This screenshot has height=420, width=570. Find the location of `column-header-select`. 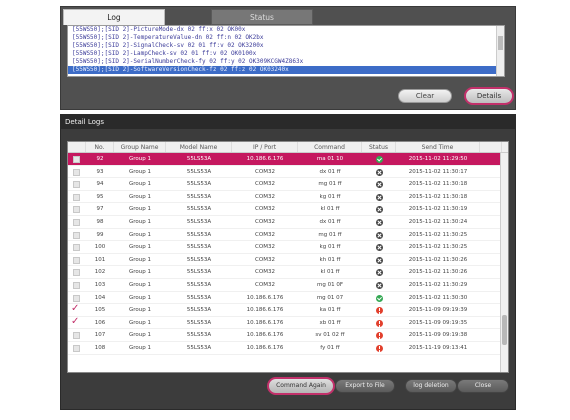

column-header-select is located at coordinates (77, 147).